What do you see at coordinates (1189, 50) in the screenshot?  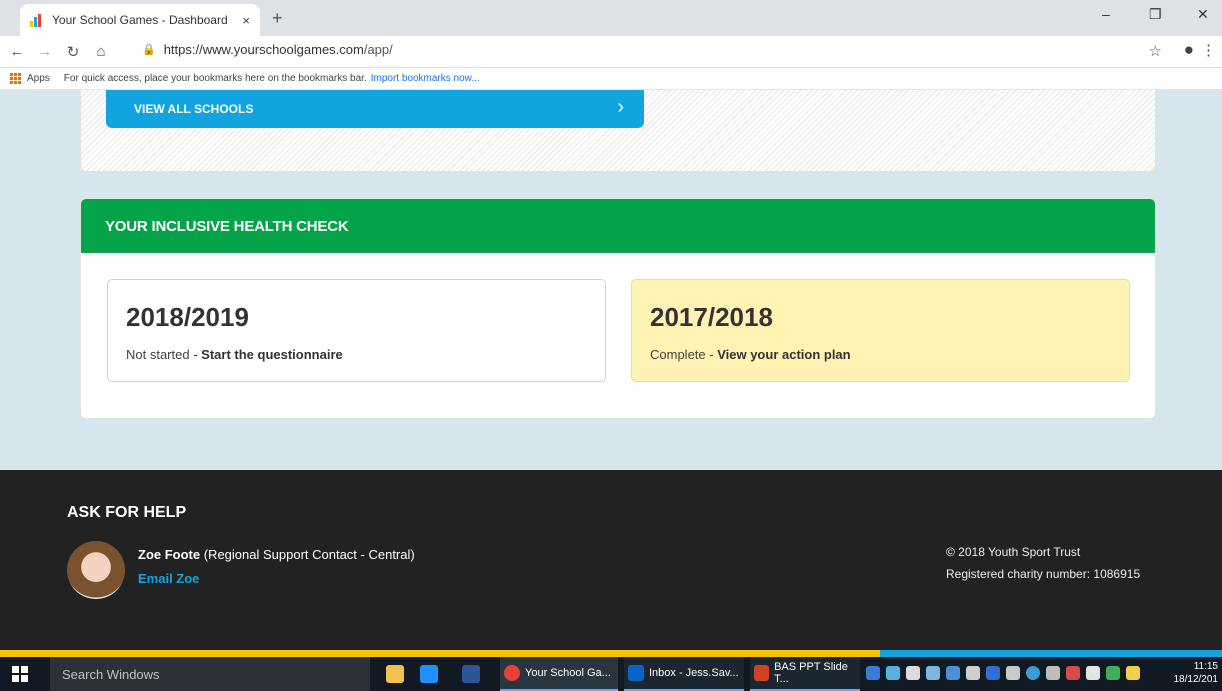 I see `account-icon: ●` at bounding box center [1189, 50].